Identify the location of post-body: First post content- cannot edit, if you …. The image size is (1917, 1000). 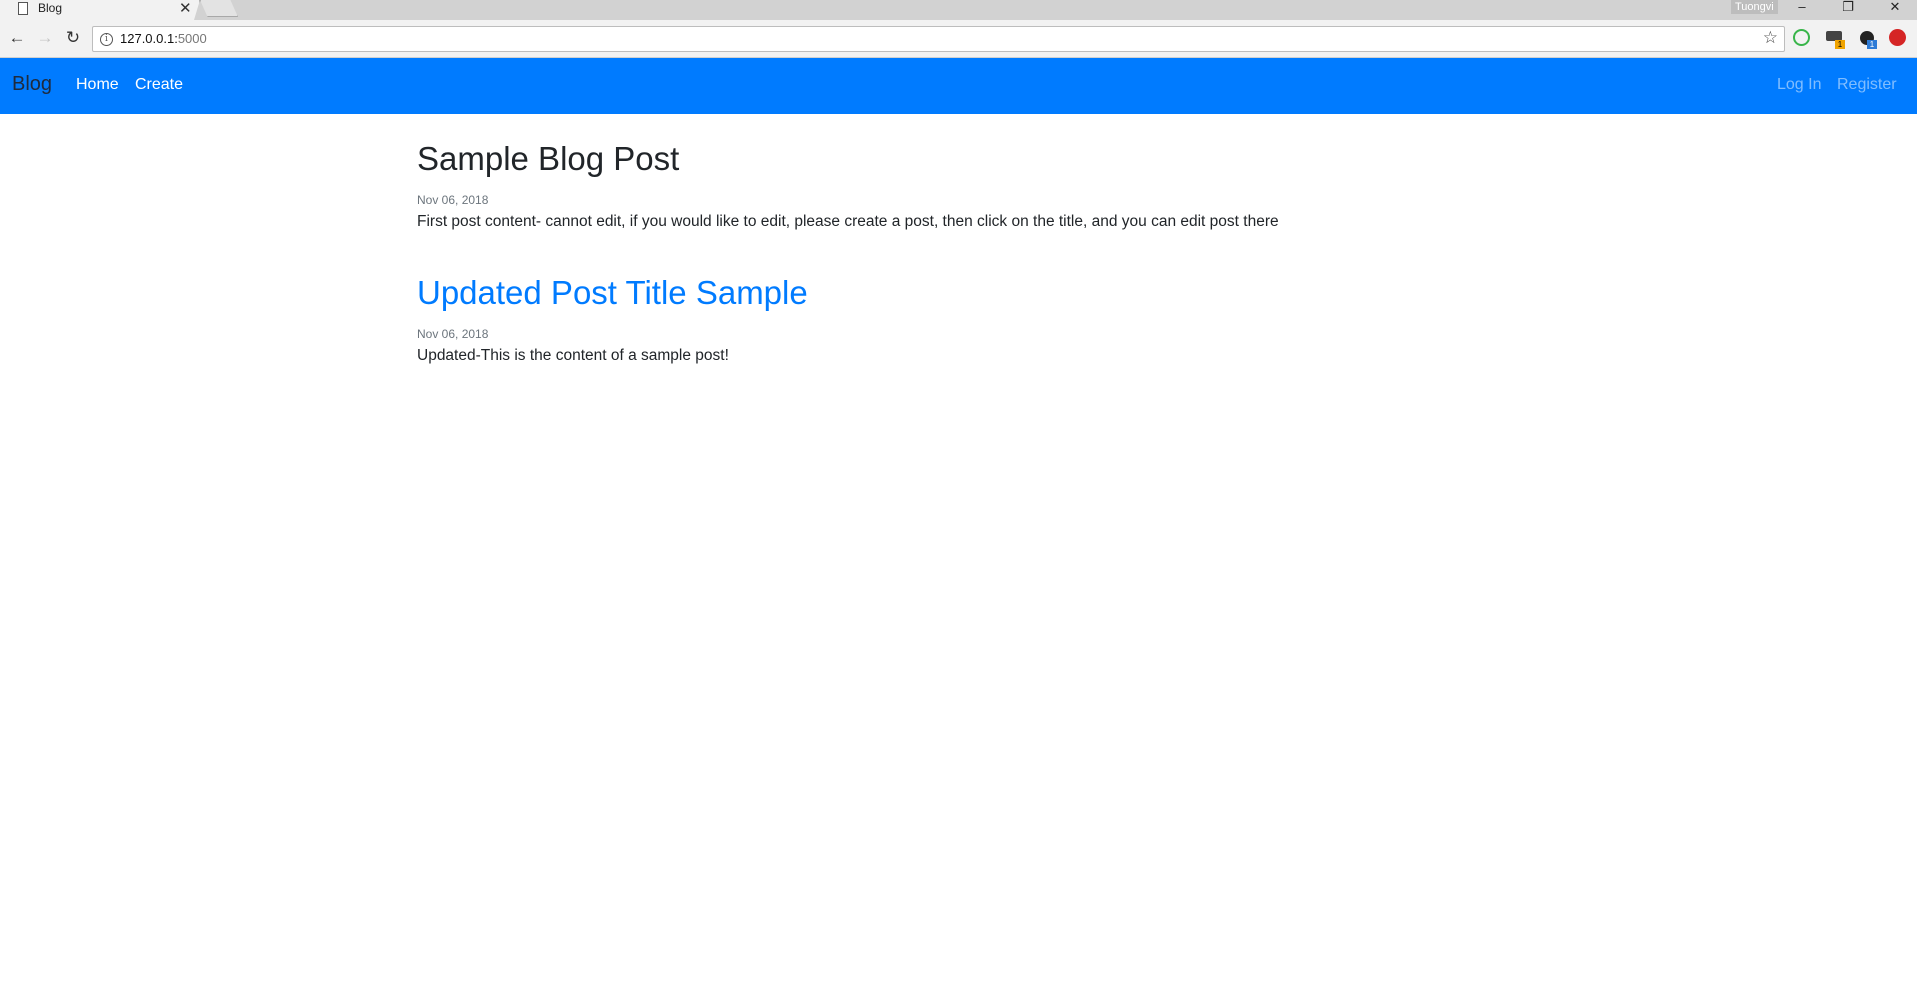
(848, 221).